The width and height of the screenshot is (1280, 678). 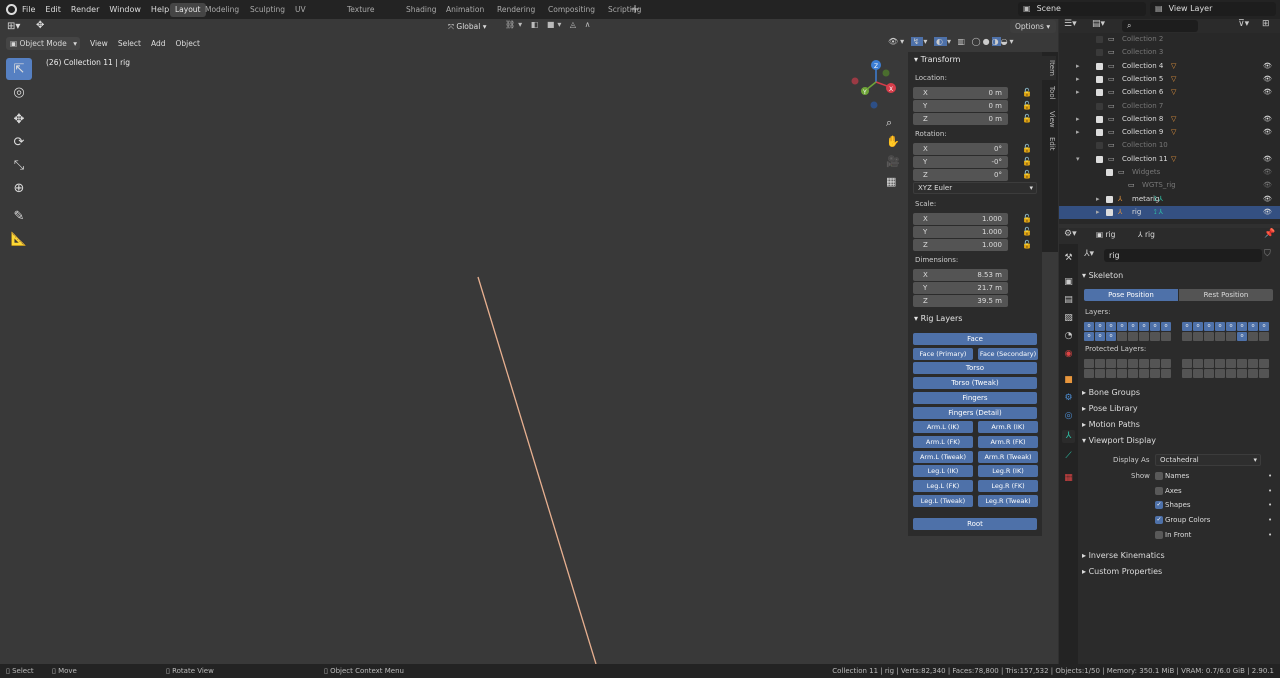 What do you see at coordinates (975, 60) in the screenshot?
I see `transform-panel-header: ▾ Transform` at bounding box center [975, 60].